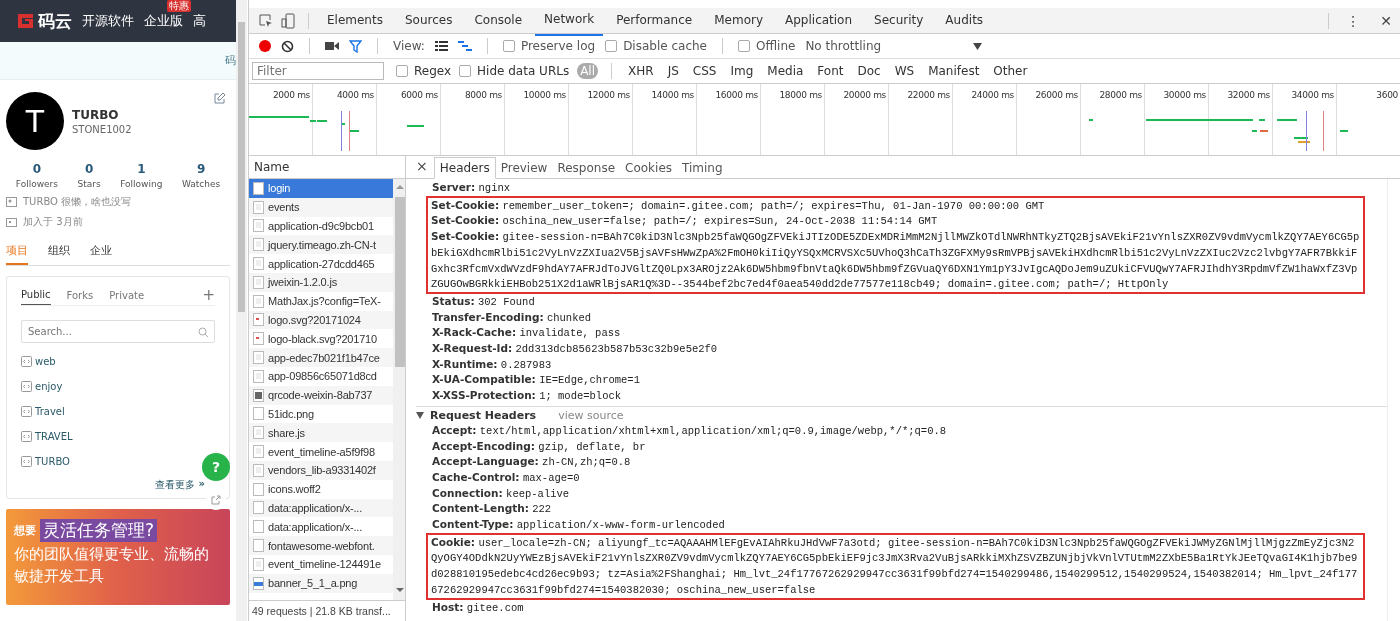 The width and height of the screenshot is (1400, 621). What do you see at coordinates (641, 71) in the screenshot?
I see `type-filter: XHR` at bounding box center [641, 71].